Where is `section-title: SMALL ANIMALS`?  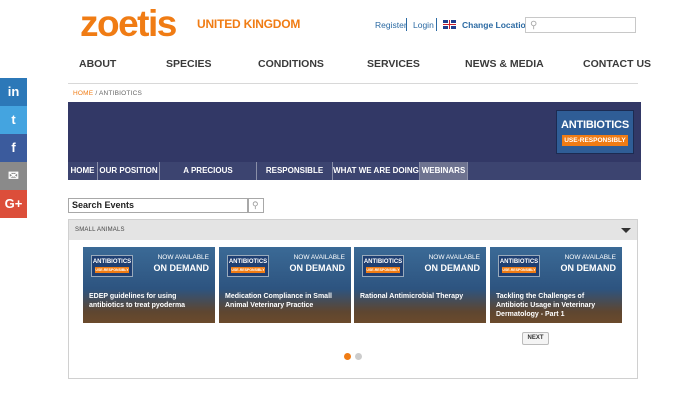
section-title: SMALL ANIMALS is located at coordinates (100, 230).